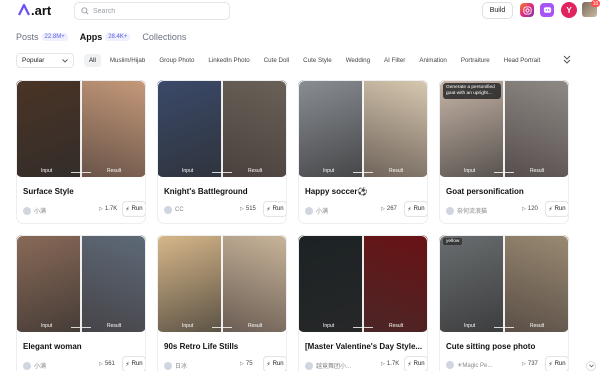 Image resolution: width=600 pixels, height=371 pixels. What do you see at coordinates (176, 60) in the screenshot?
I see `filter-chip: Group Photo` at bounding box center [176, 60].